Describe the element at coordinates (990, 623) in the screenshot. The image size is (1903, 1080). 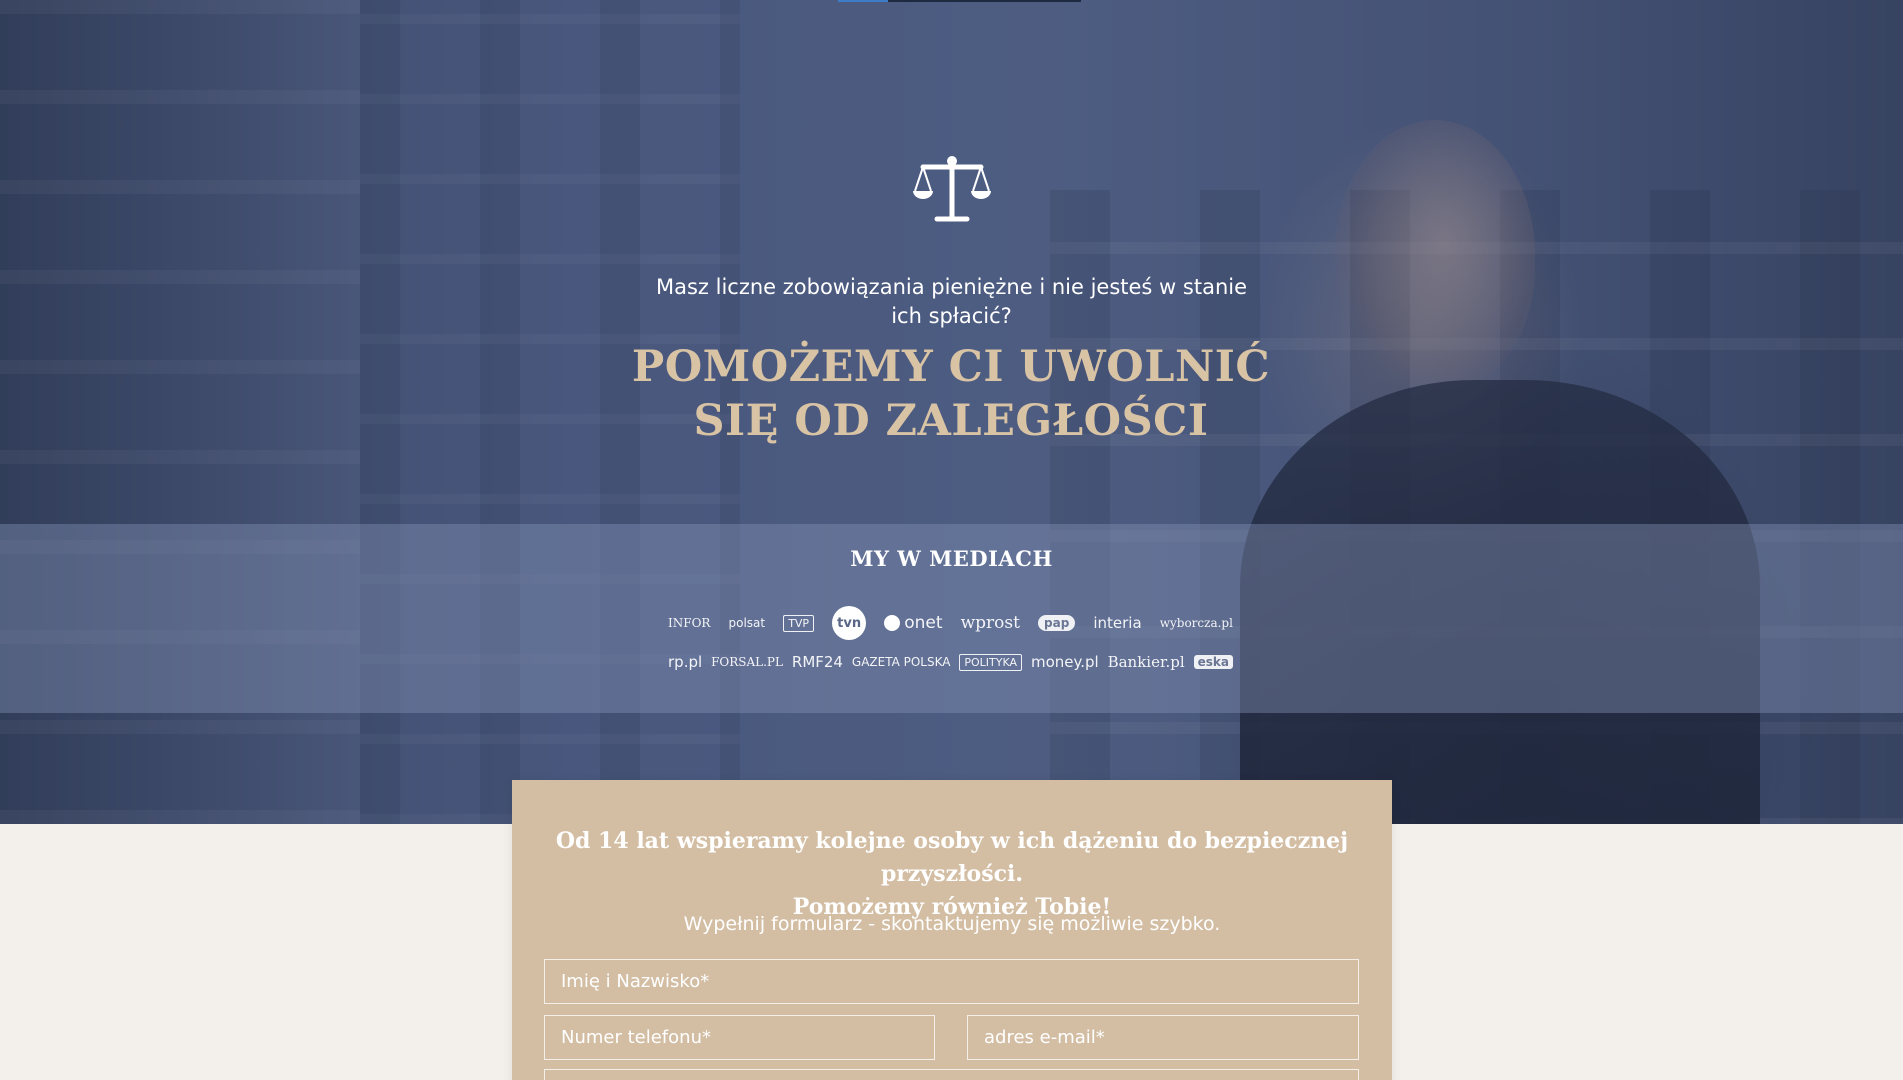
I see `media-logo-wprost: wprost` at that location.